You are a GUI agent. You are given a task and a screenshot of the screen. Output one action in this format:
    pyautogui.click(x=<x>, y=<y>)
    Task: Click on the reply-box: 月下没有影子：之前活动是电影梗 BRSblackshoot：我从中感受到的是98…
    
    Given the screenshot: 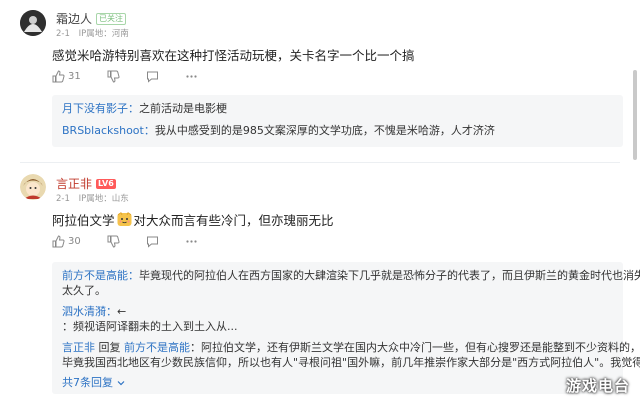 What is the action you would take?
    pyautogui.click(x=337, y=121)
    